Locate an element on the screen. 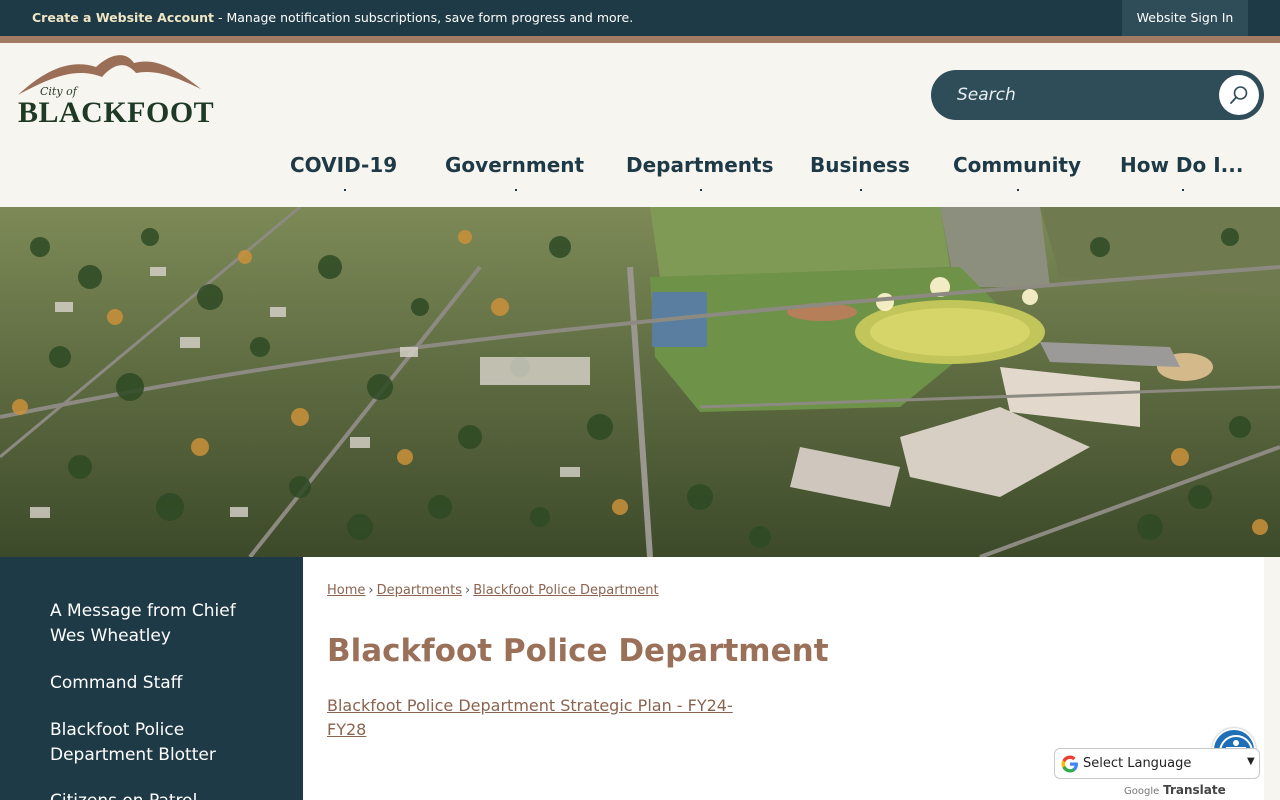 Image resolution: width=1280 pixels, height=800 pixels. search-icon is located at coordinates (1239, 95).